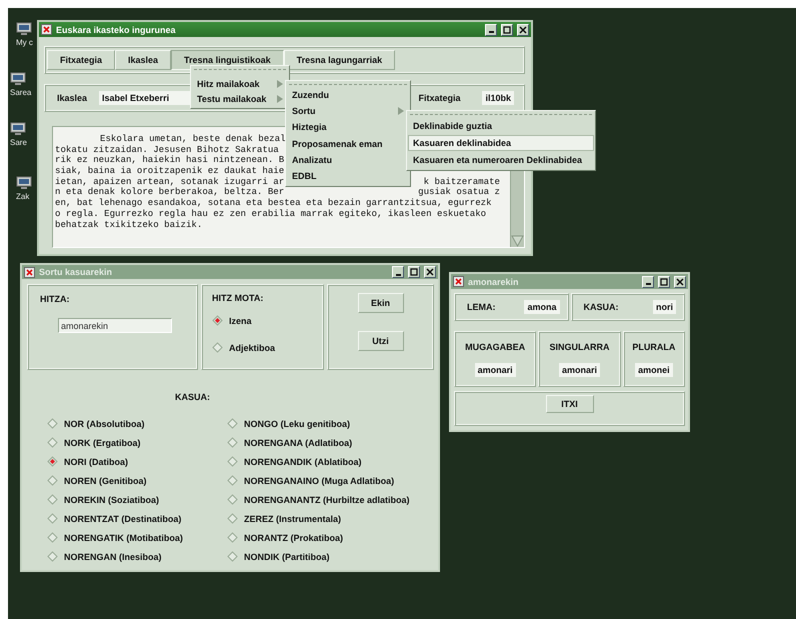 Image resolution: width=796 pixels, height=619 pixels. Describe the element at coordinates (293, 537) in the screenshot. I see `radio-label: NORANTZ (Prokatiboa)` at that location.